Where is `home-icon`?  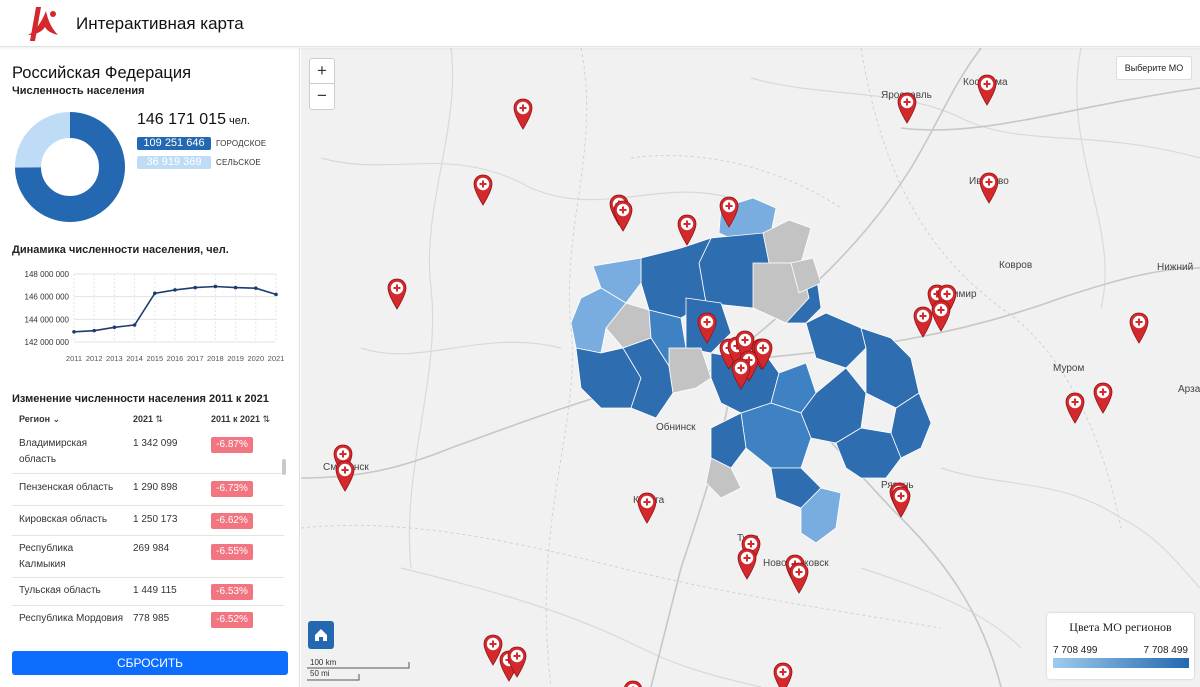 home-icon is located at coordinates (321, 635).